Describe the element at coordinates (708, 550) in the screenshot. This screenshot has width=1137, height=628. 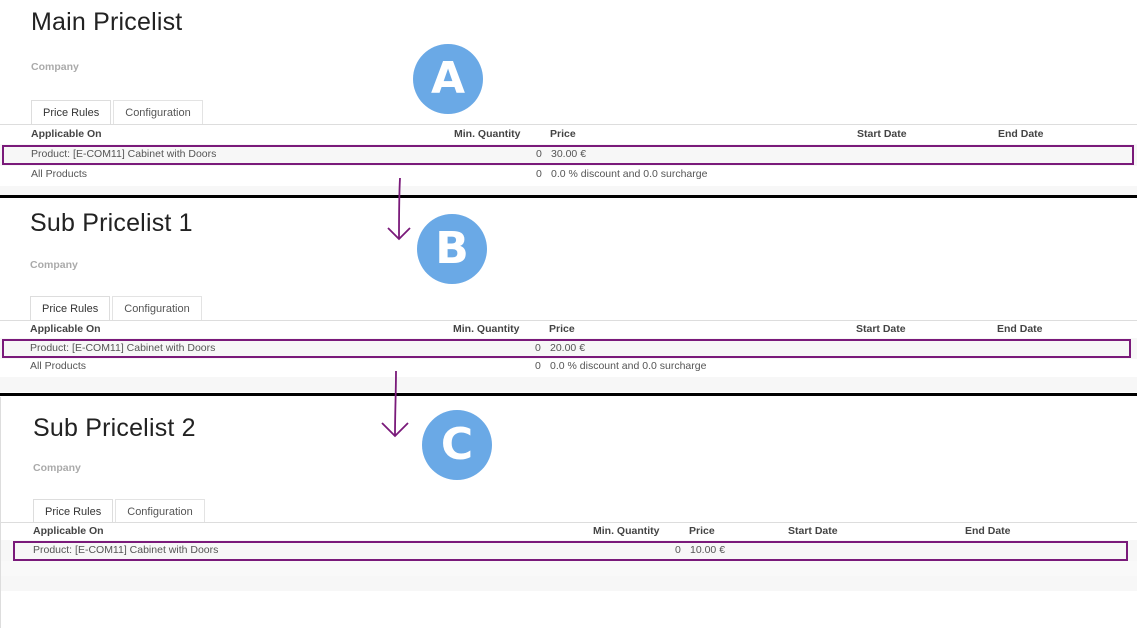
I see `cell-price: 10.00 €` at that location.